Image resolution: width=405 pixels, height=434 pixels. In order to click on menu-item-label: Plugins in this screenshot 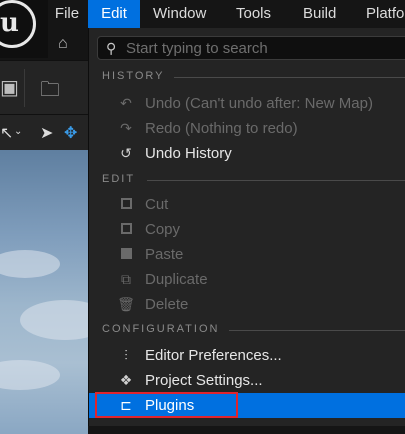, I will do `click(170, 405)`.